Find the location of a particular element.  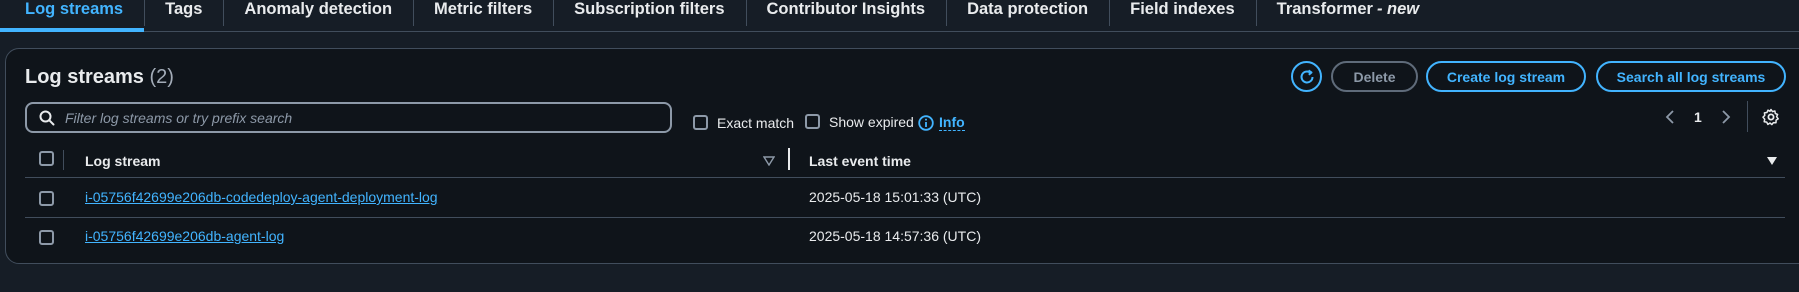

show-expired-checkbox is located at coordinates (812, 121).